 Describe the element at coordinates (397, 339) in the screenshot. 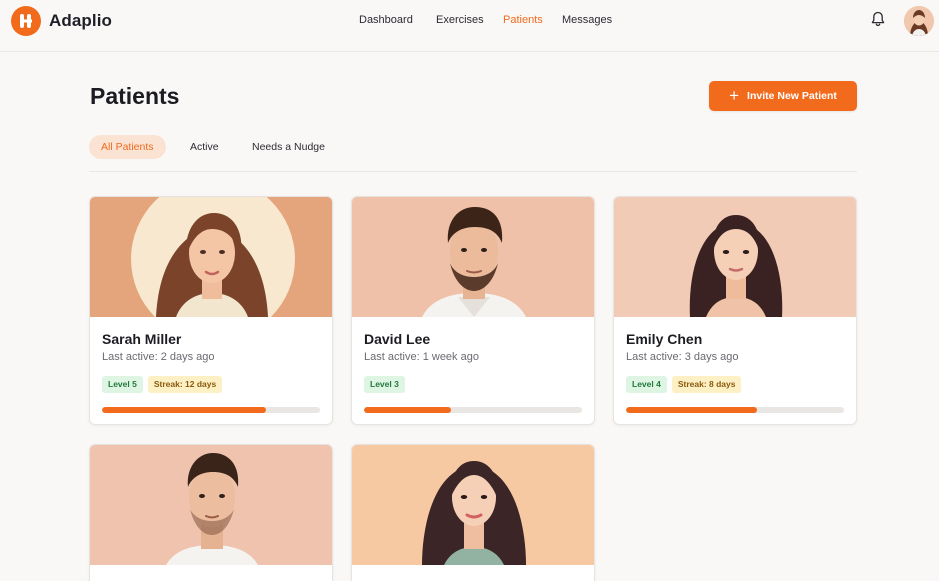

I see `patient-name: David Lee` at that location.